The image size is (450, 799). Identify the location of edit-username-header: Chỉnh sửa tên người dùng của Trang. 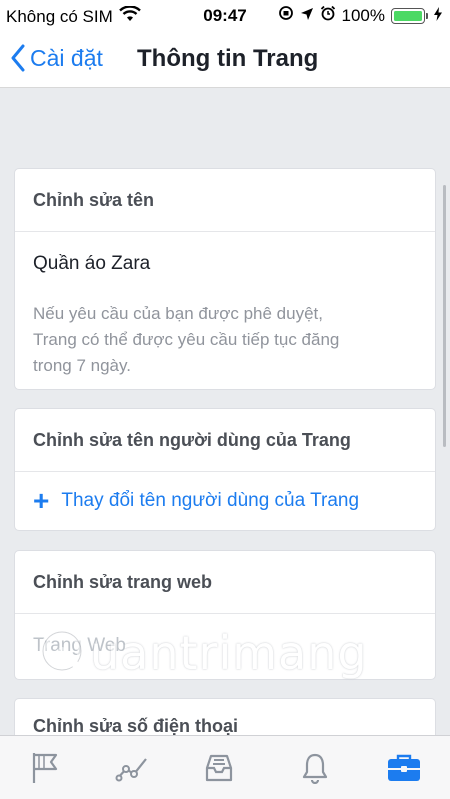
(225, 440).